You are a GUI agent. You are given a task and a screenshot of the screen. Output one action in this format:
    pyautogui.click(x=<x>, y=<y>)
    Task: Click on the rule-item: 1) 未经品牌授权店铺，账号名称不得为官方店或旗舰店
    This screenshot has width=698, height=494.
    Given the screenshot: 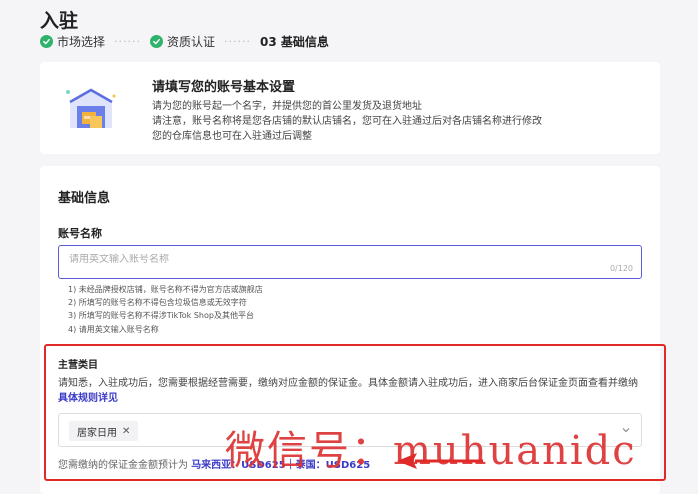 What is the action you would take?
    pyautogui.click(x=165, y=289)
    